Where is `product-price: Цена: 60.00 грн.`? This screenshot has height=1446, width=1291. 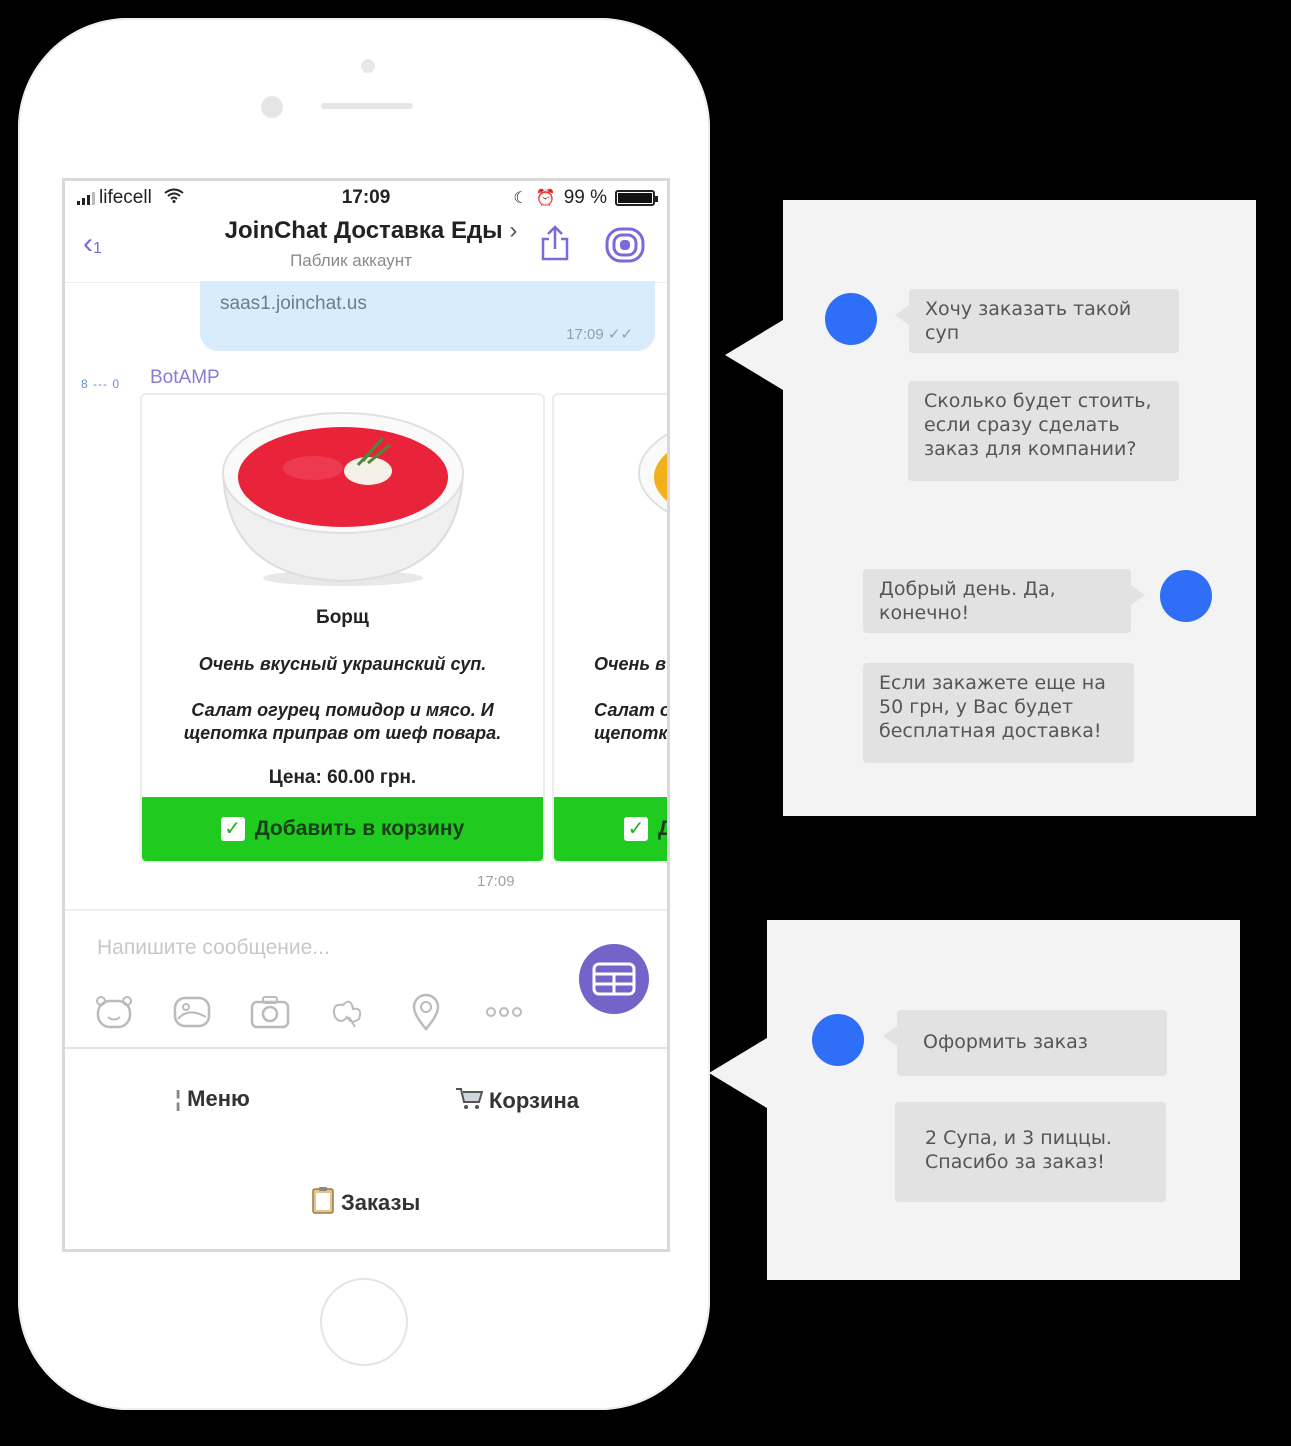 product-price: Цена: 60.00 грн. is located at coordinates (342, 777).